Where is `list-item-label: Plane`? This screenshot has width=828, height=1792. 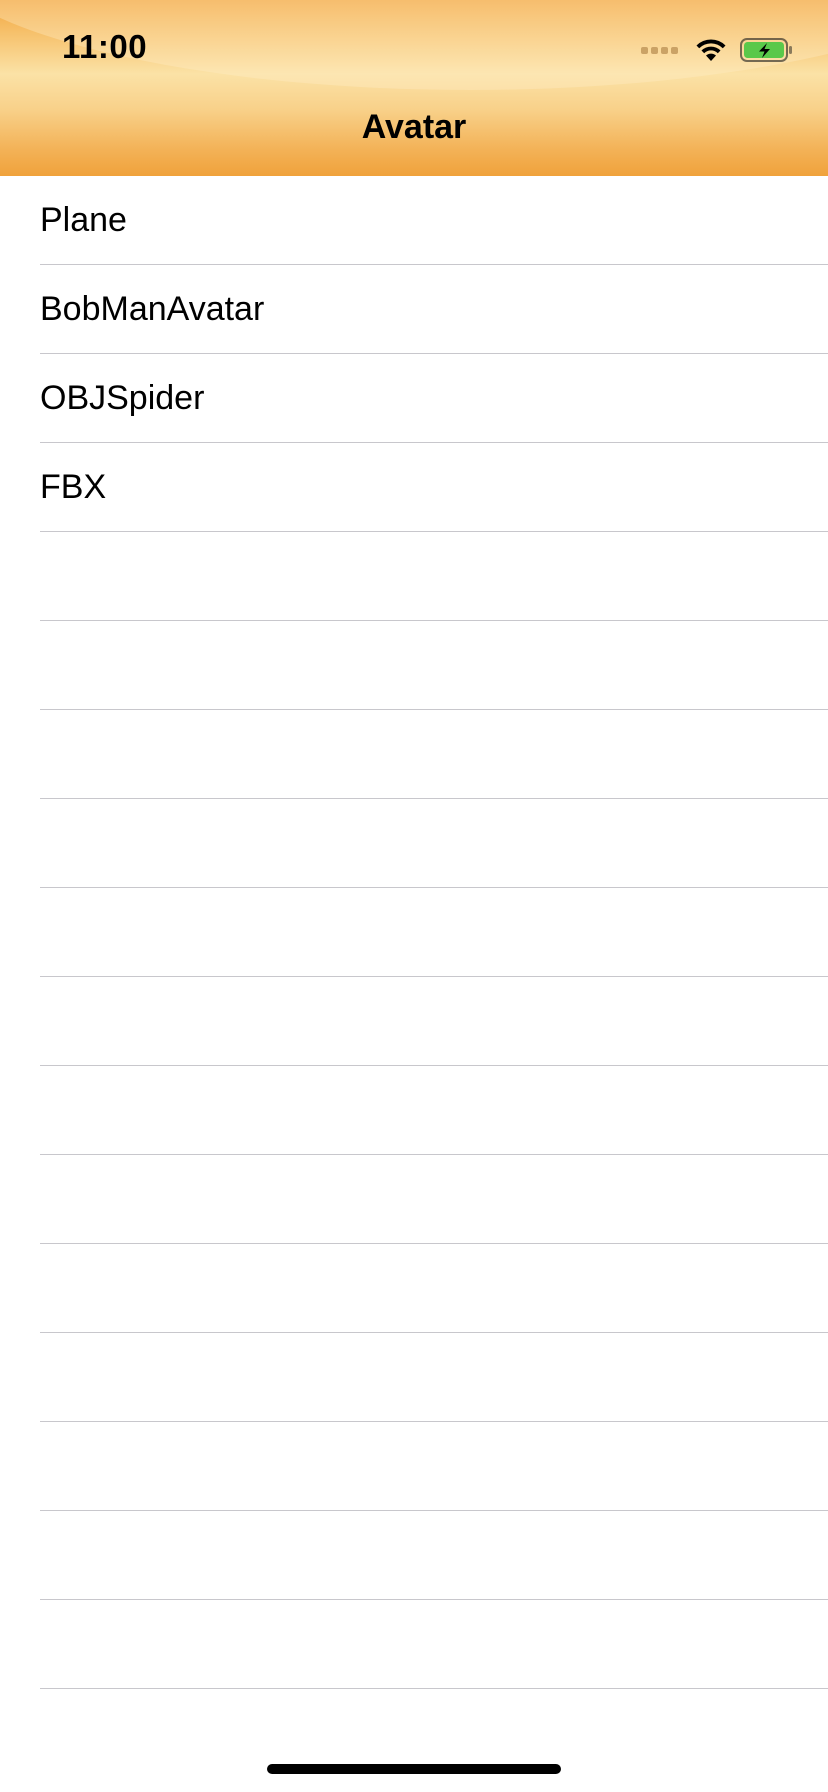
list-item-label: Plane is located at coordinates (83, 220).